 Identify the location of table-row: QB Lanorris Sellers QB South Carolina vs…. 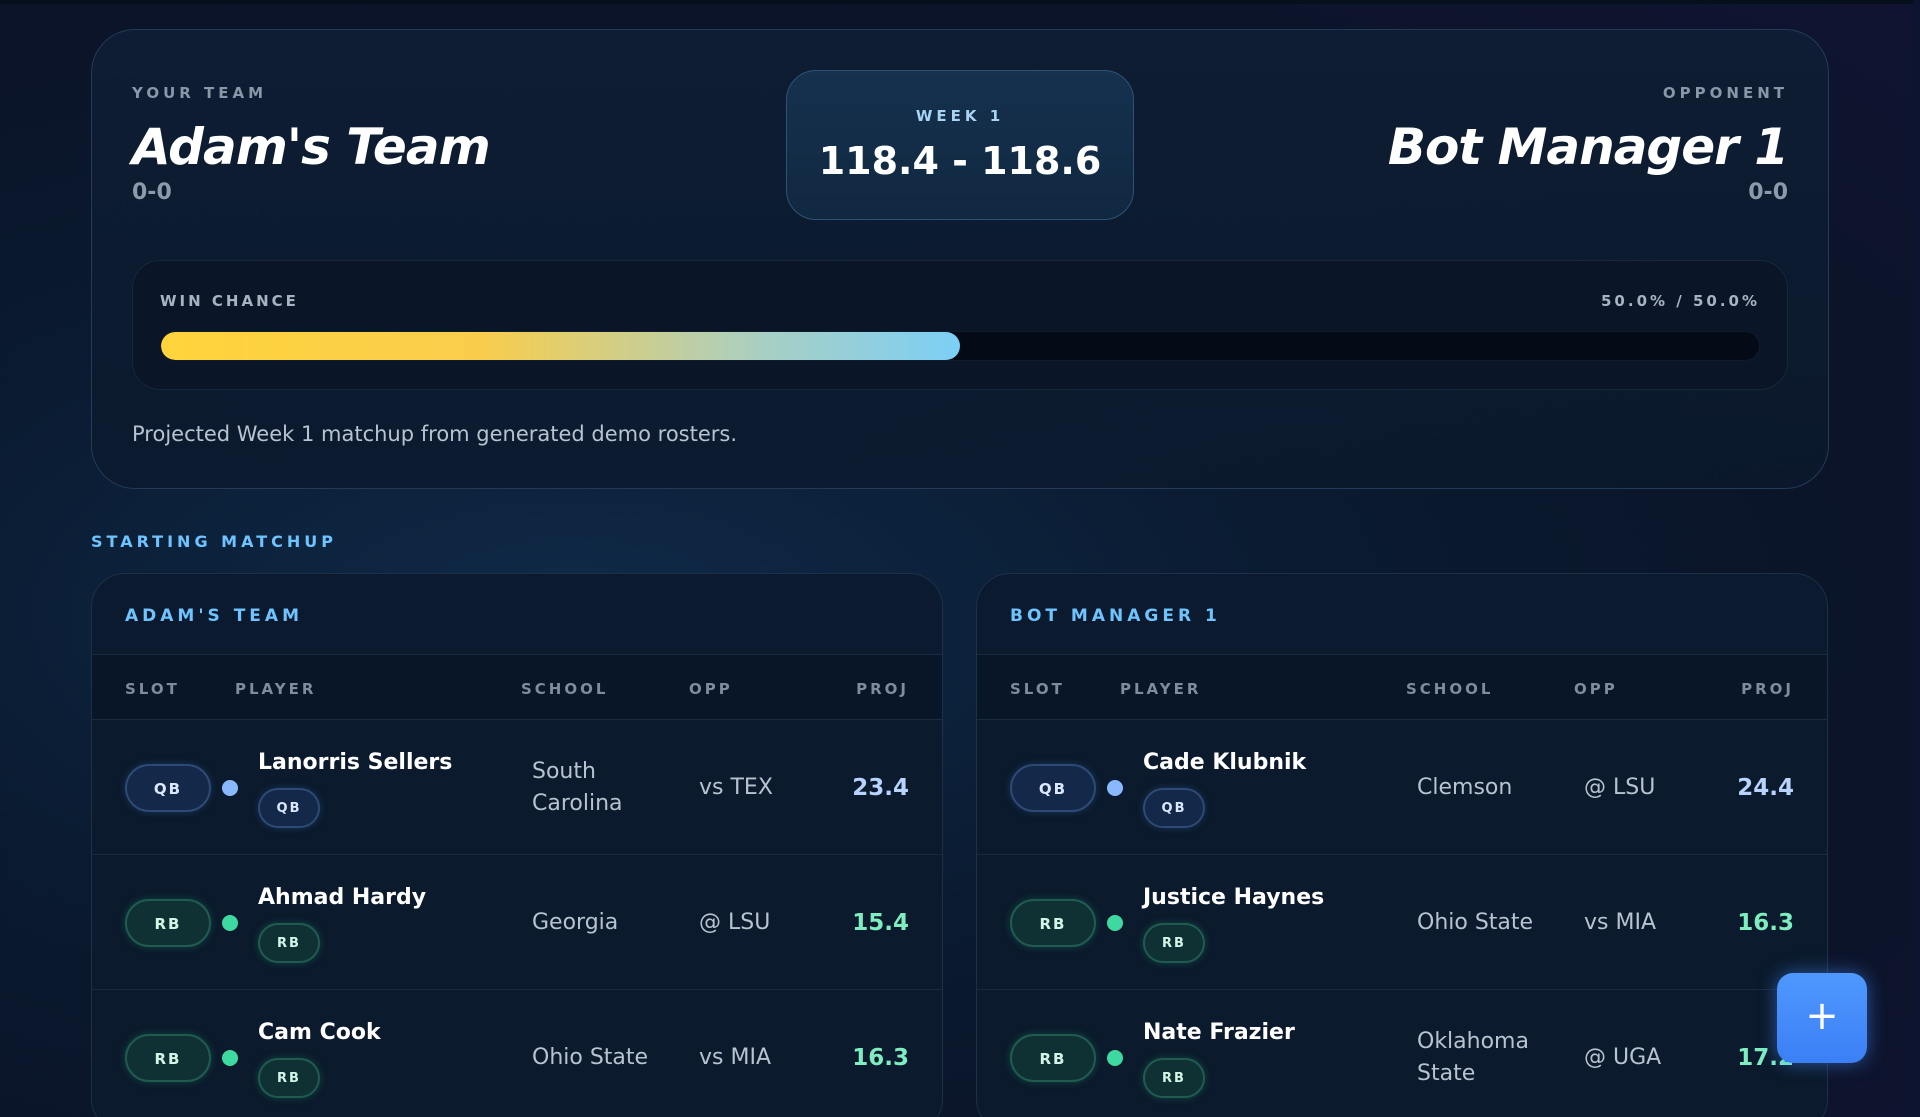
(517, 787).